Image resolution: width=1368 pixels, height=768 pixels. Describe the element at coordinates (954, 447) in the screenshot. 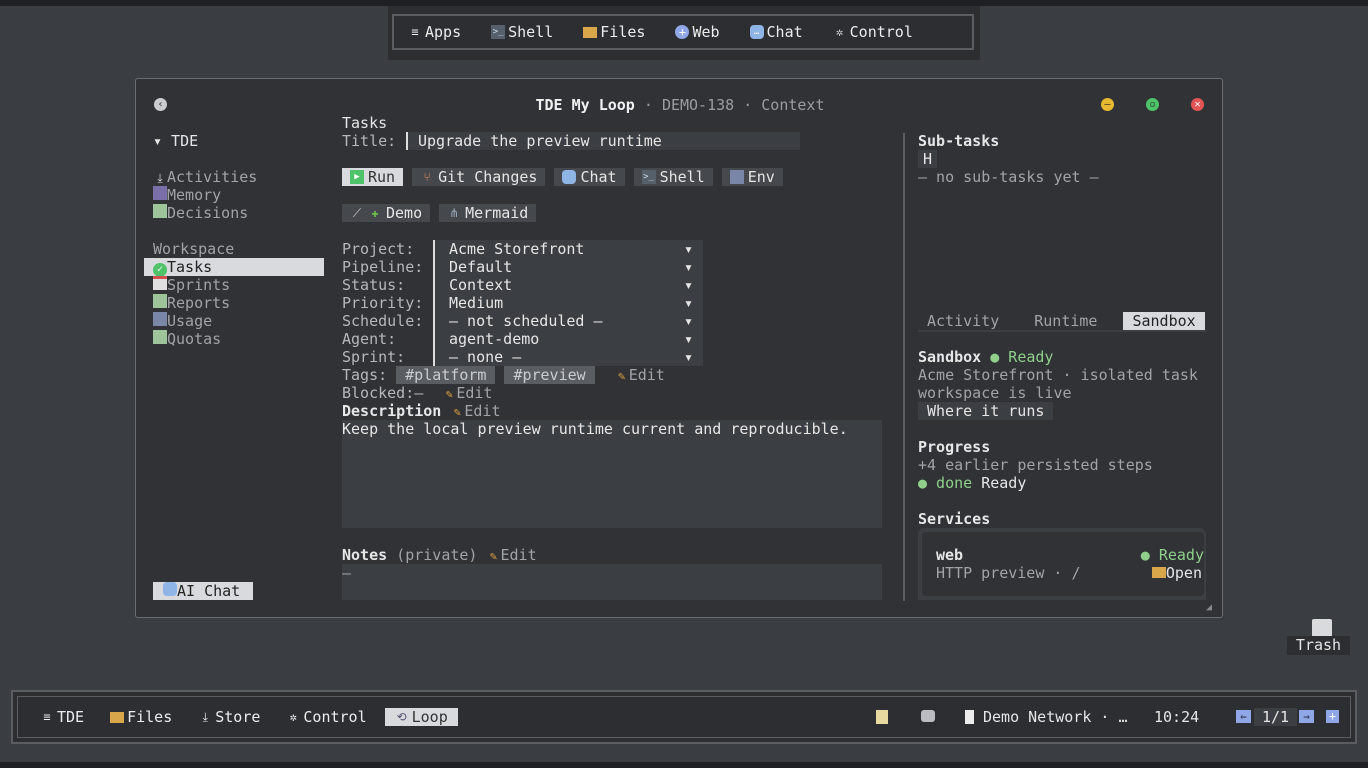

I see `progress-title: Progress` at that location.